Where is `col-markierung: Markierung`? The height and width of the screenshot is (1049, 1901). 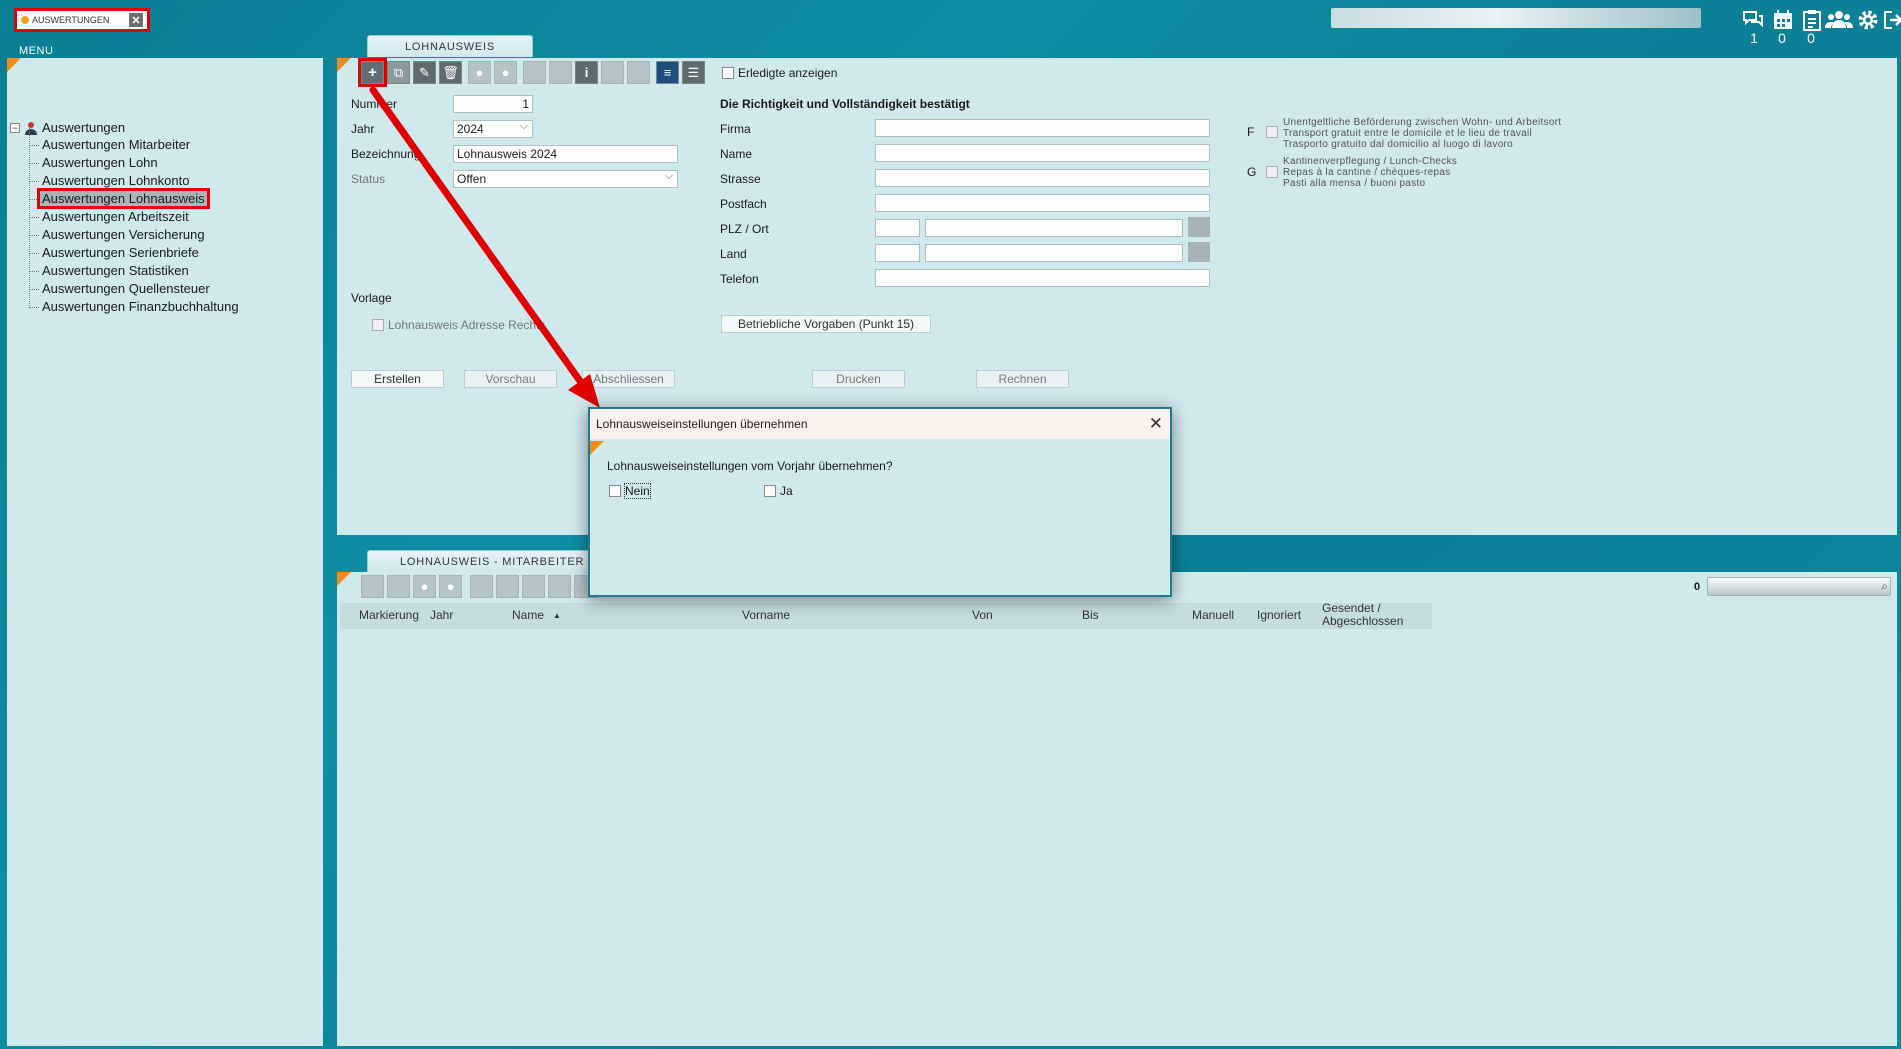 col-markierung: Markierung is located at coordinates (389, 615).